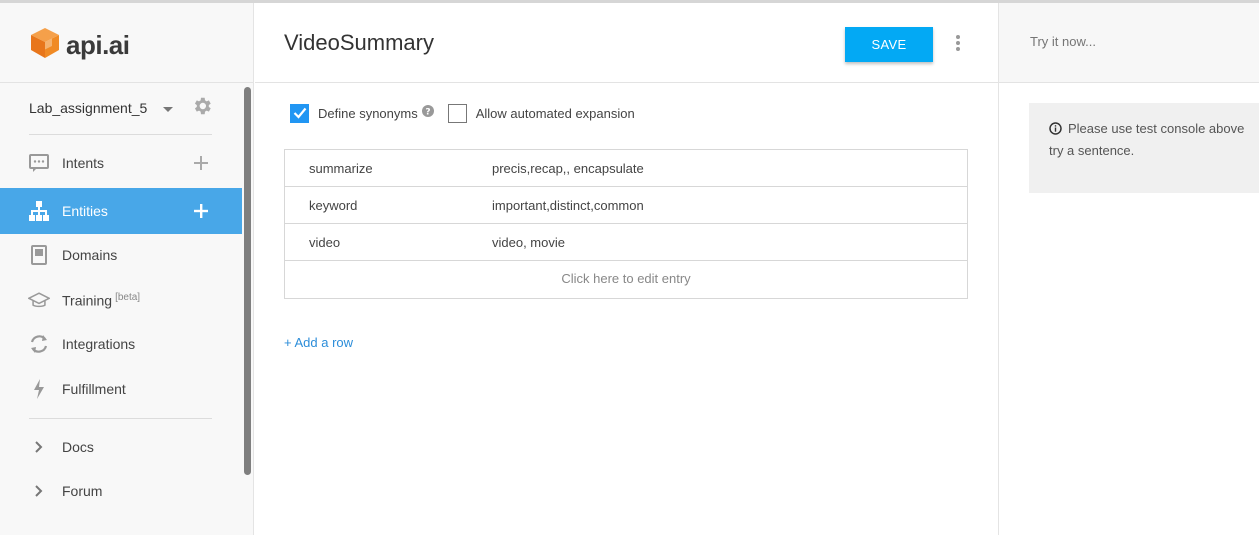  Describe the element at coordinates (555, 113) in the screenshot. I see `allow-expansion-label: Allow automated expansion` at that location.